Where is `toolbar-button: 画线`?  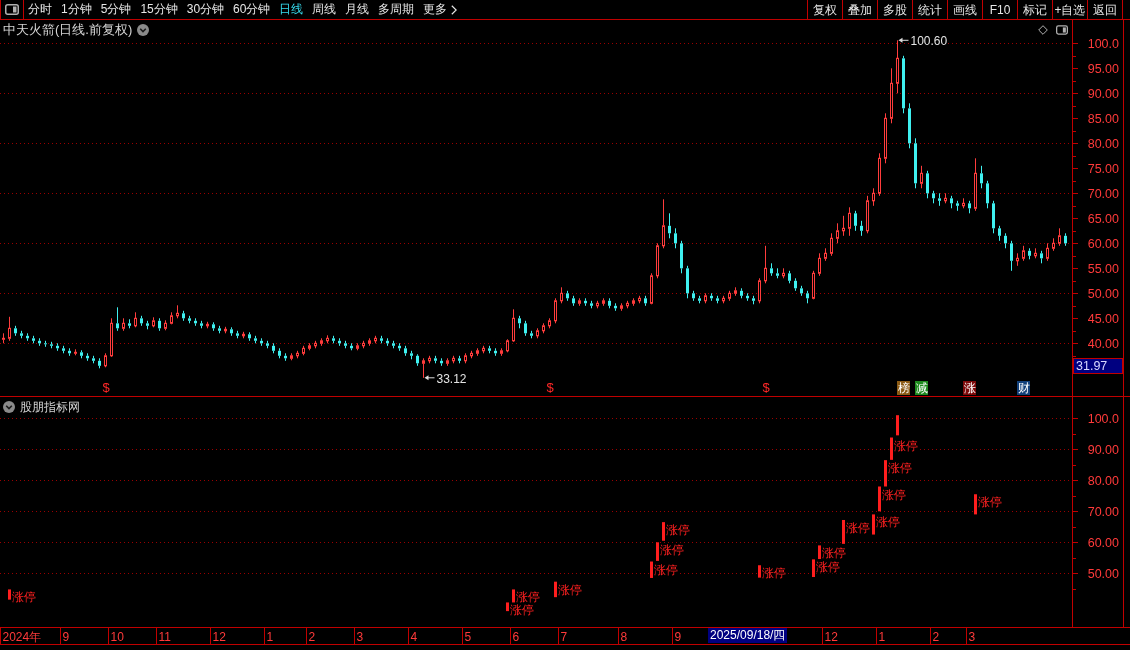 toolbar-button: 画线 is located at coordinates (964, 9).